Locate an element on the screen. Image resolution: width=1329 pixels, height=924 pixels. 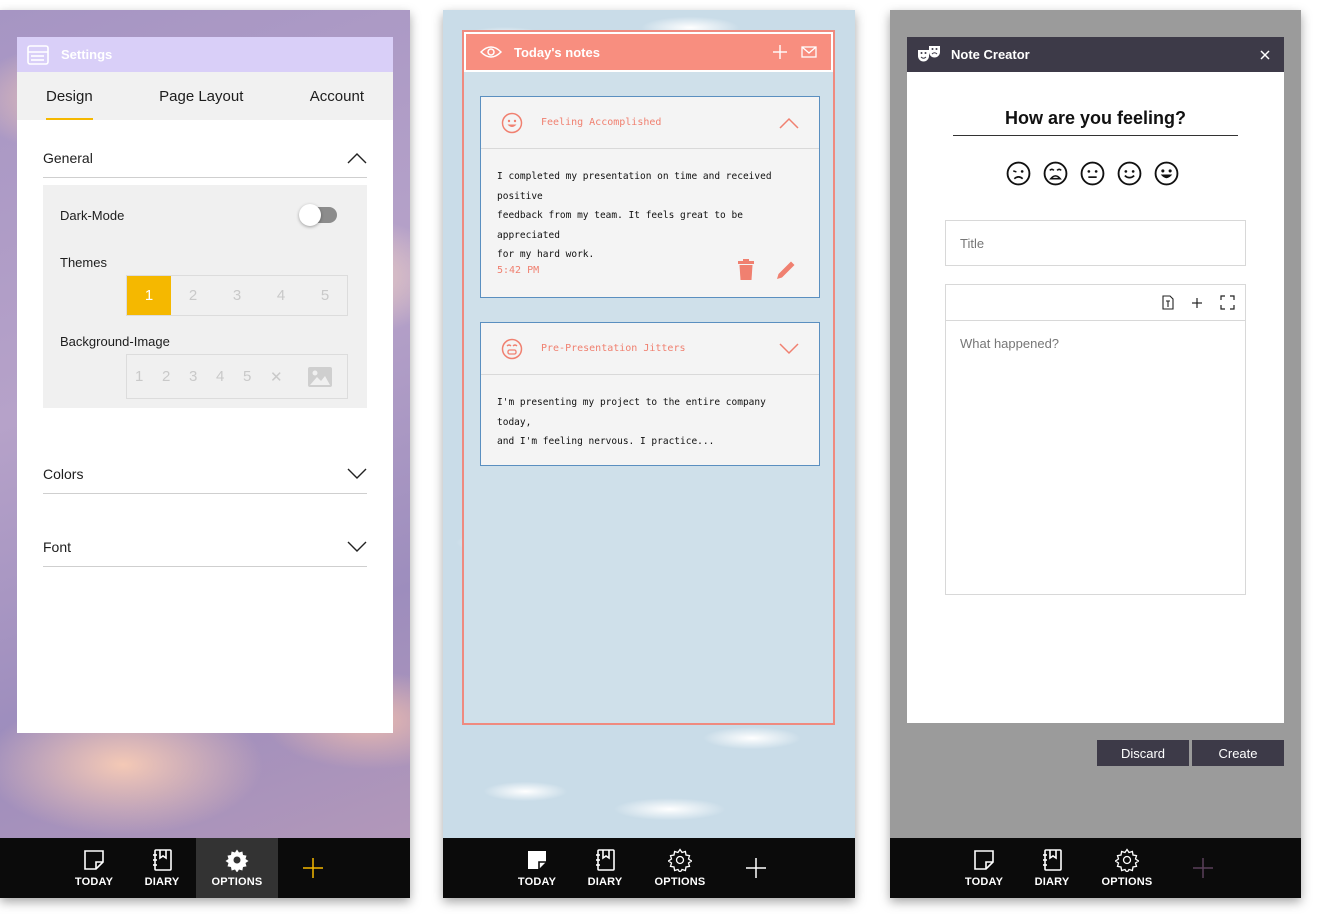
note-creator-title: Note Creator is located at coordinates (990, 54).